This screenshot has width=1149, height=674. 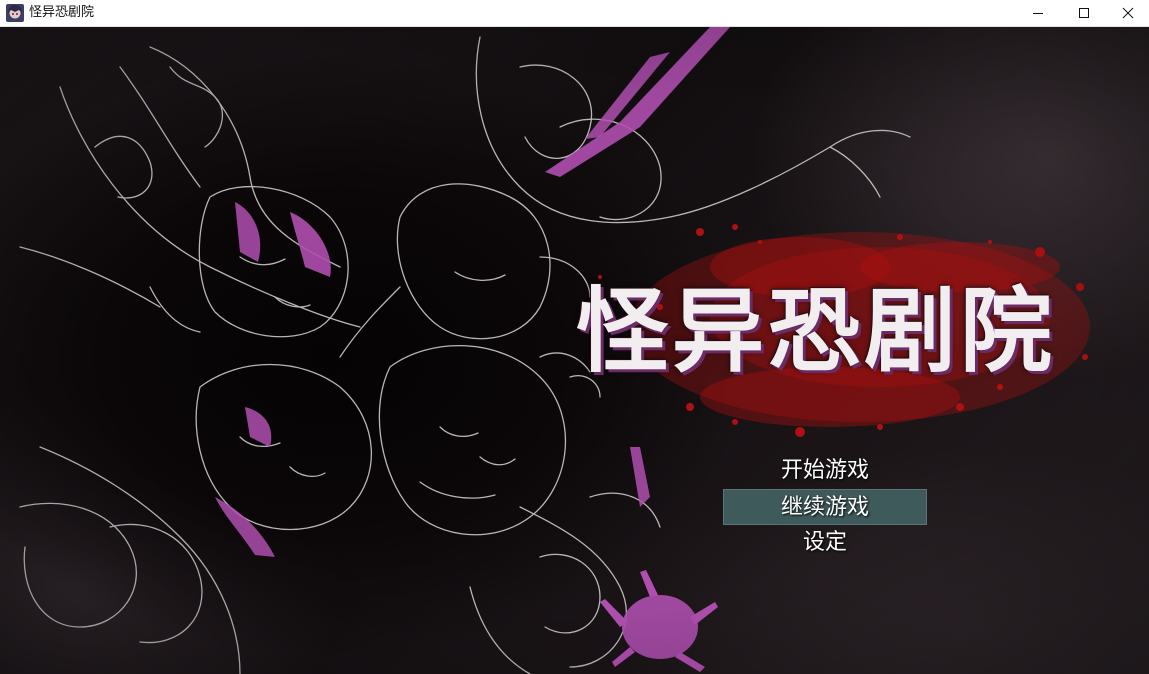 I want to click on minimize-button, so click(x=1038, y=13).